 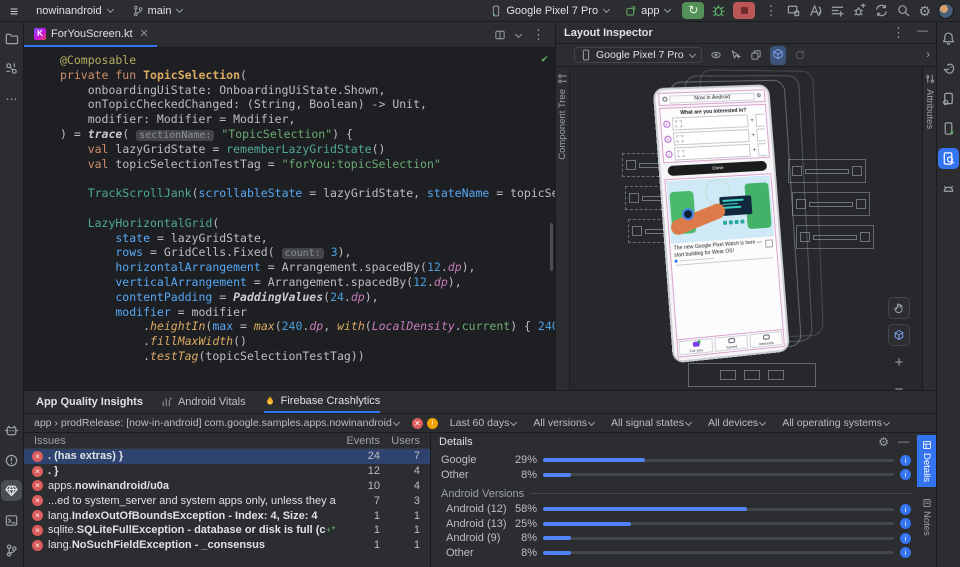 I want to click on stop-button, so click(x=744, y=10).